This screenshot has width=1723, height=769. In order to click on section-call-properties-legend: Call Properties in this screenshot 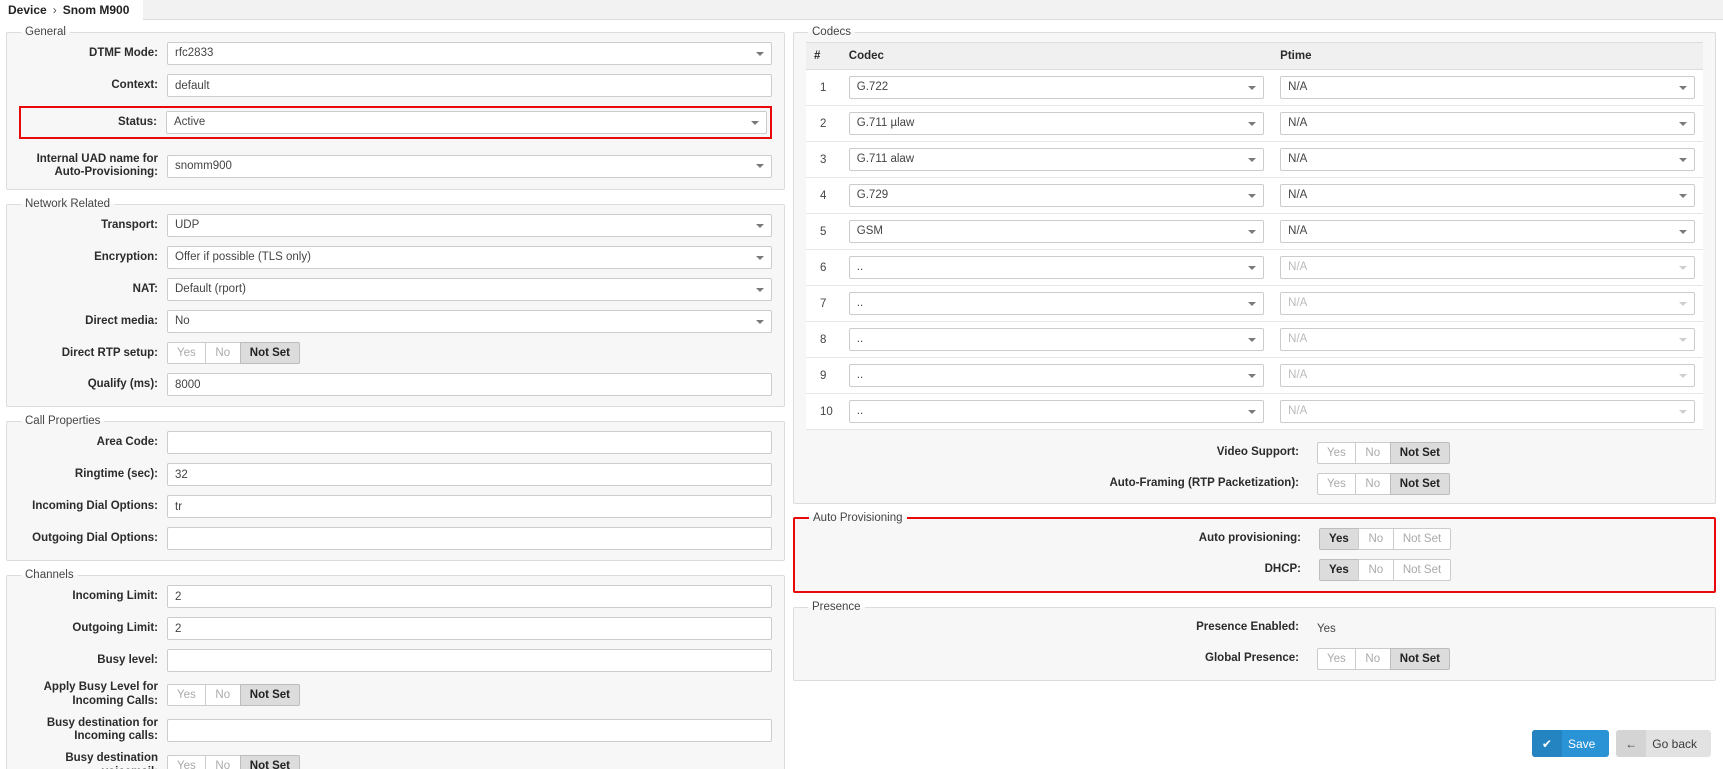, I will do `click(63, 421)`.